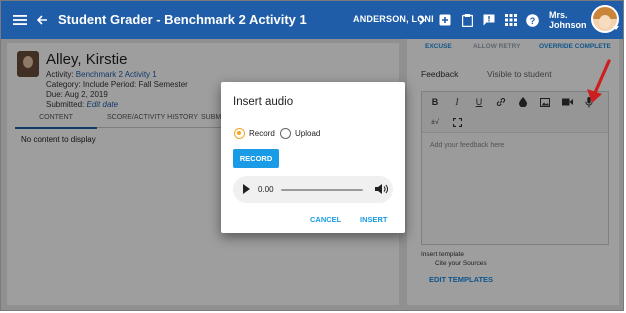 The image size is (626, 313). What do you see at coordinates (322, 190) in the screenshot?
I see `audio-seek-bar` at bounding box center [322, 190].